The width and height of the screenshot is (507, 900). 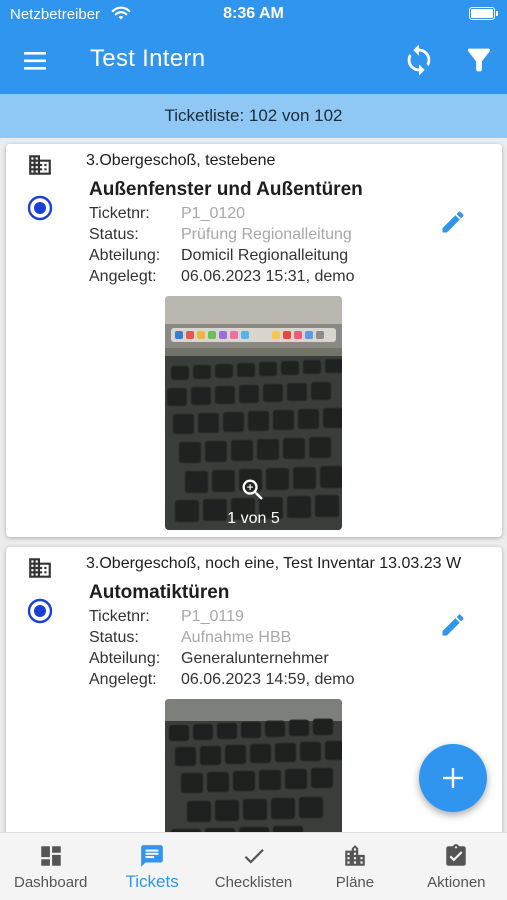 I want to click on ticketnr-row: Ticketnr: P1_0119, so click(x=221, y=616).